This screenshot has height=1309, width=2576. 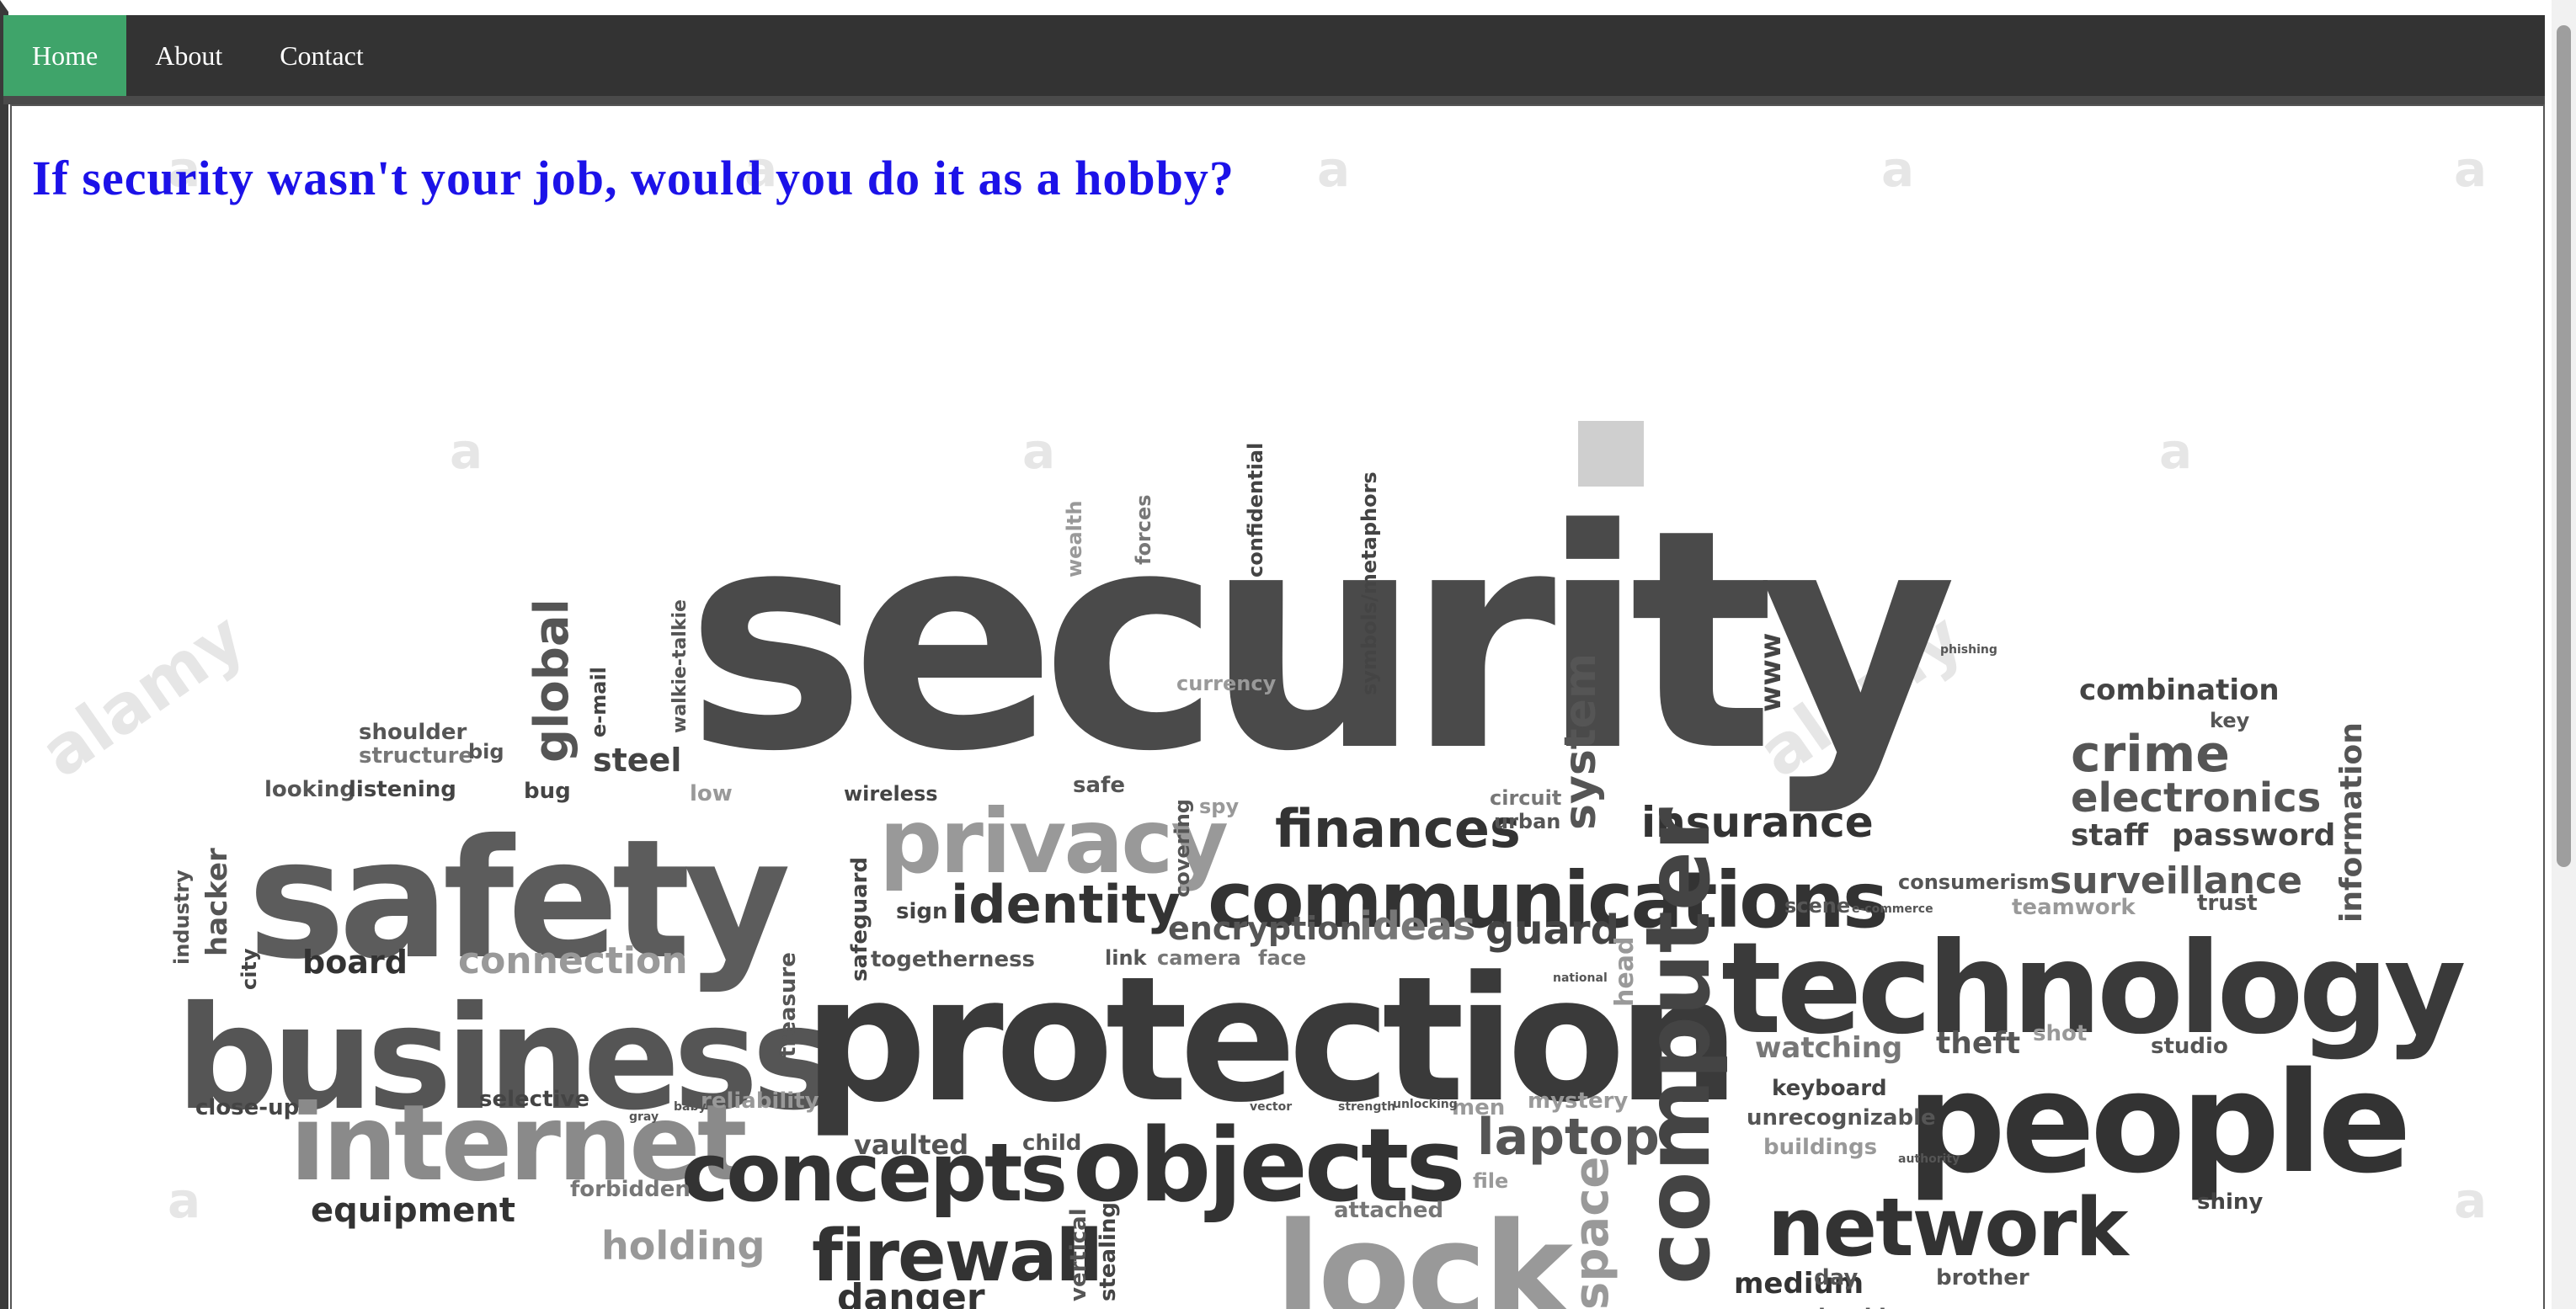 I want to click on word: spy, so click(x=1219, y=806).